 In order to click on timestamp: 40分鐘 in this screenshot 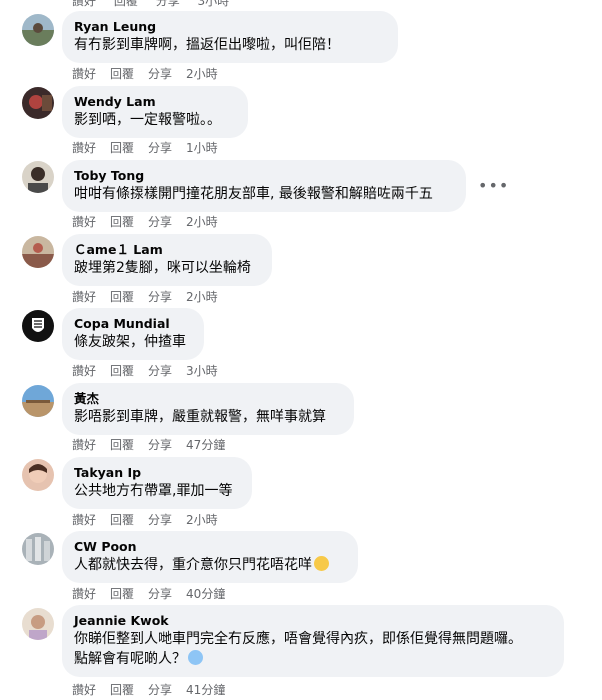, I will do `click(205, 593)`.